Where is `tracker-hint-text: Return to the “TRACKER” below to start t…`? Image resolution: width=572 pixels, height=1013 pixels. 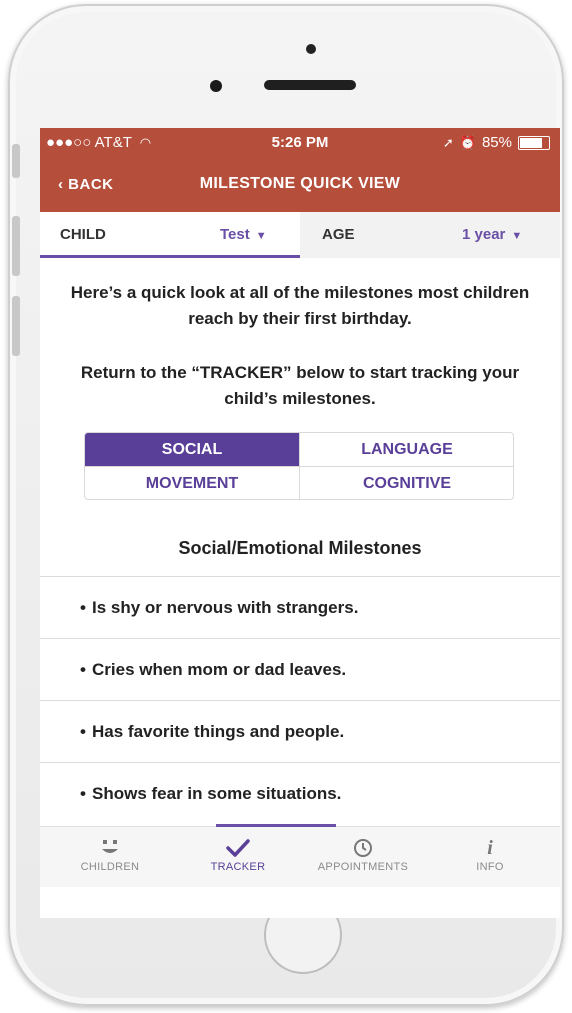
tracker-hint-text: Return to the “TRACKER” below to start t… is located at coordinates (300, 385).